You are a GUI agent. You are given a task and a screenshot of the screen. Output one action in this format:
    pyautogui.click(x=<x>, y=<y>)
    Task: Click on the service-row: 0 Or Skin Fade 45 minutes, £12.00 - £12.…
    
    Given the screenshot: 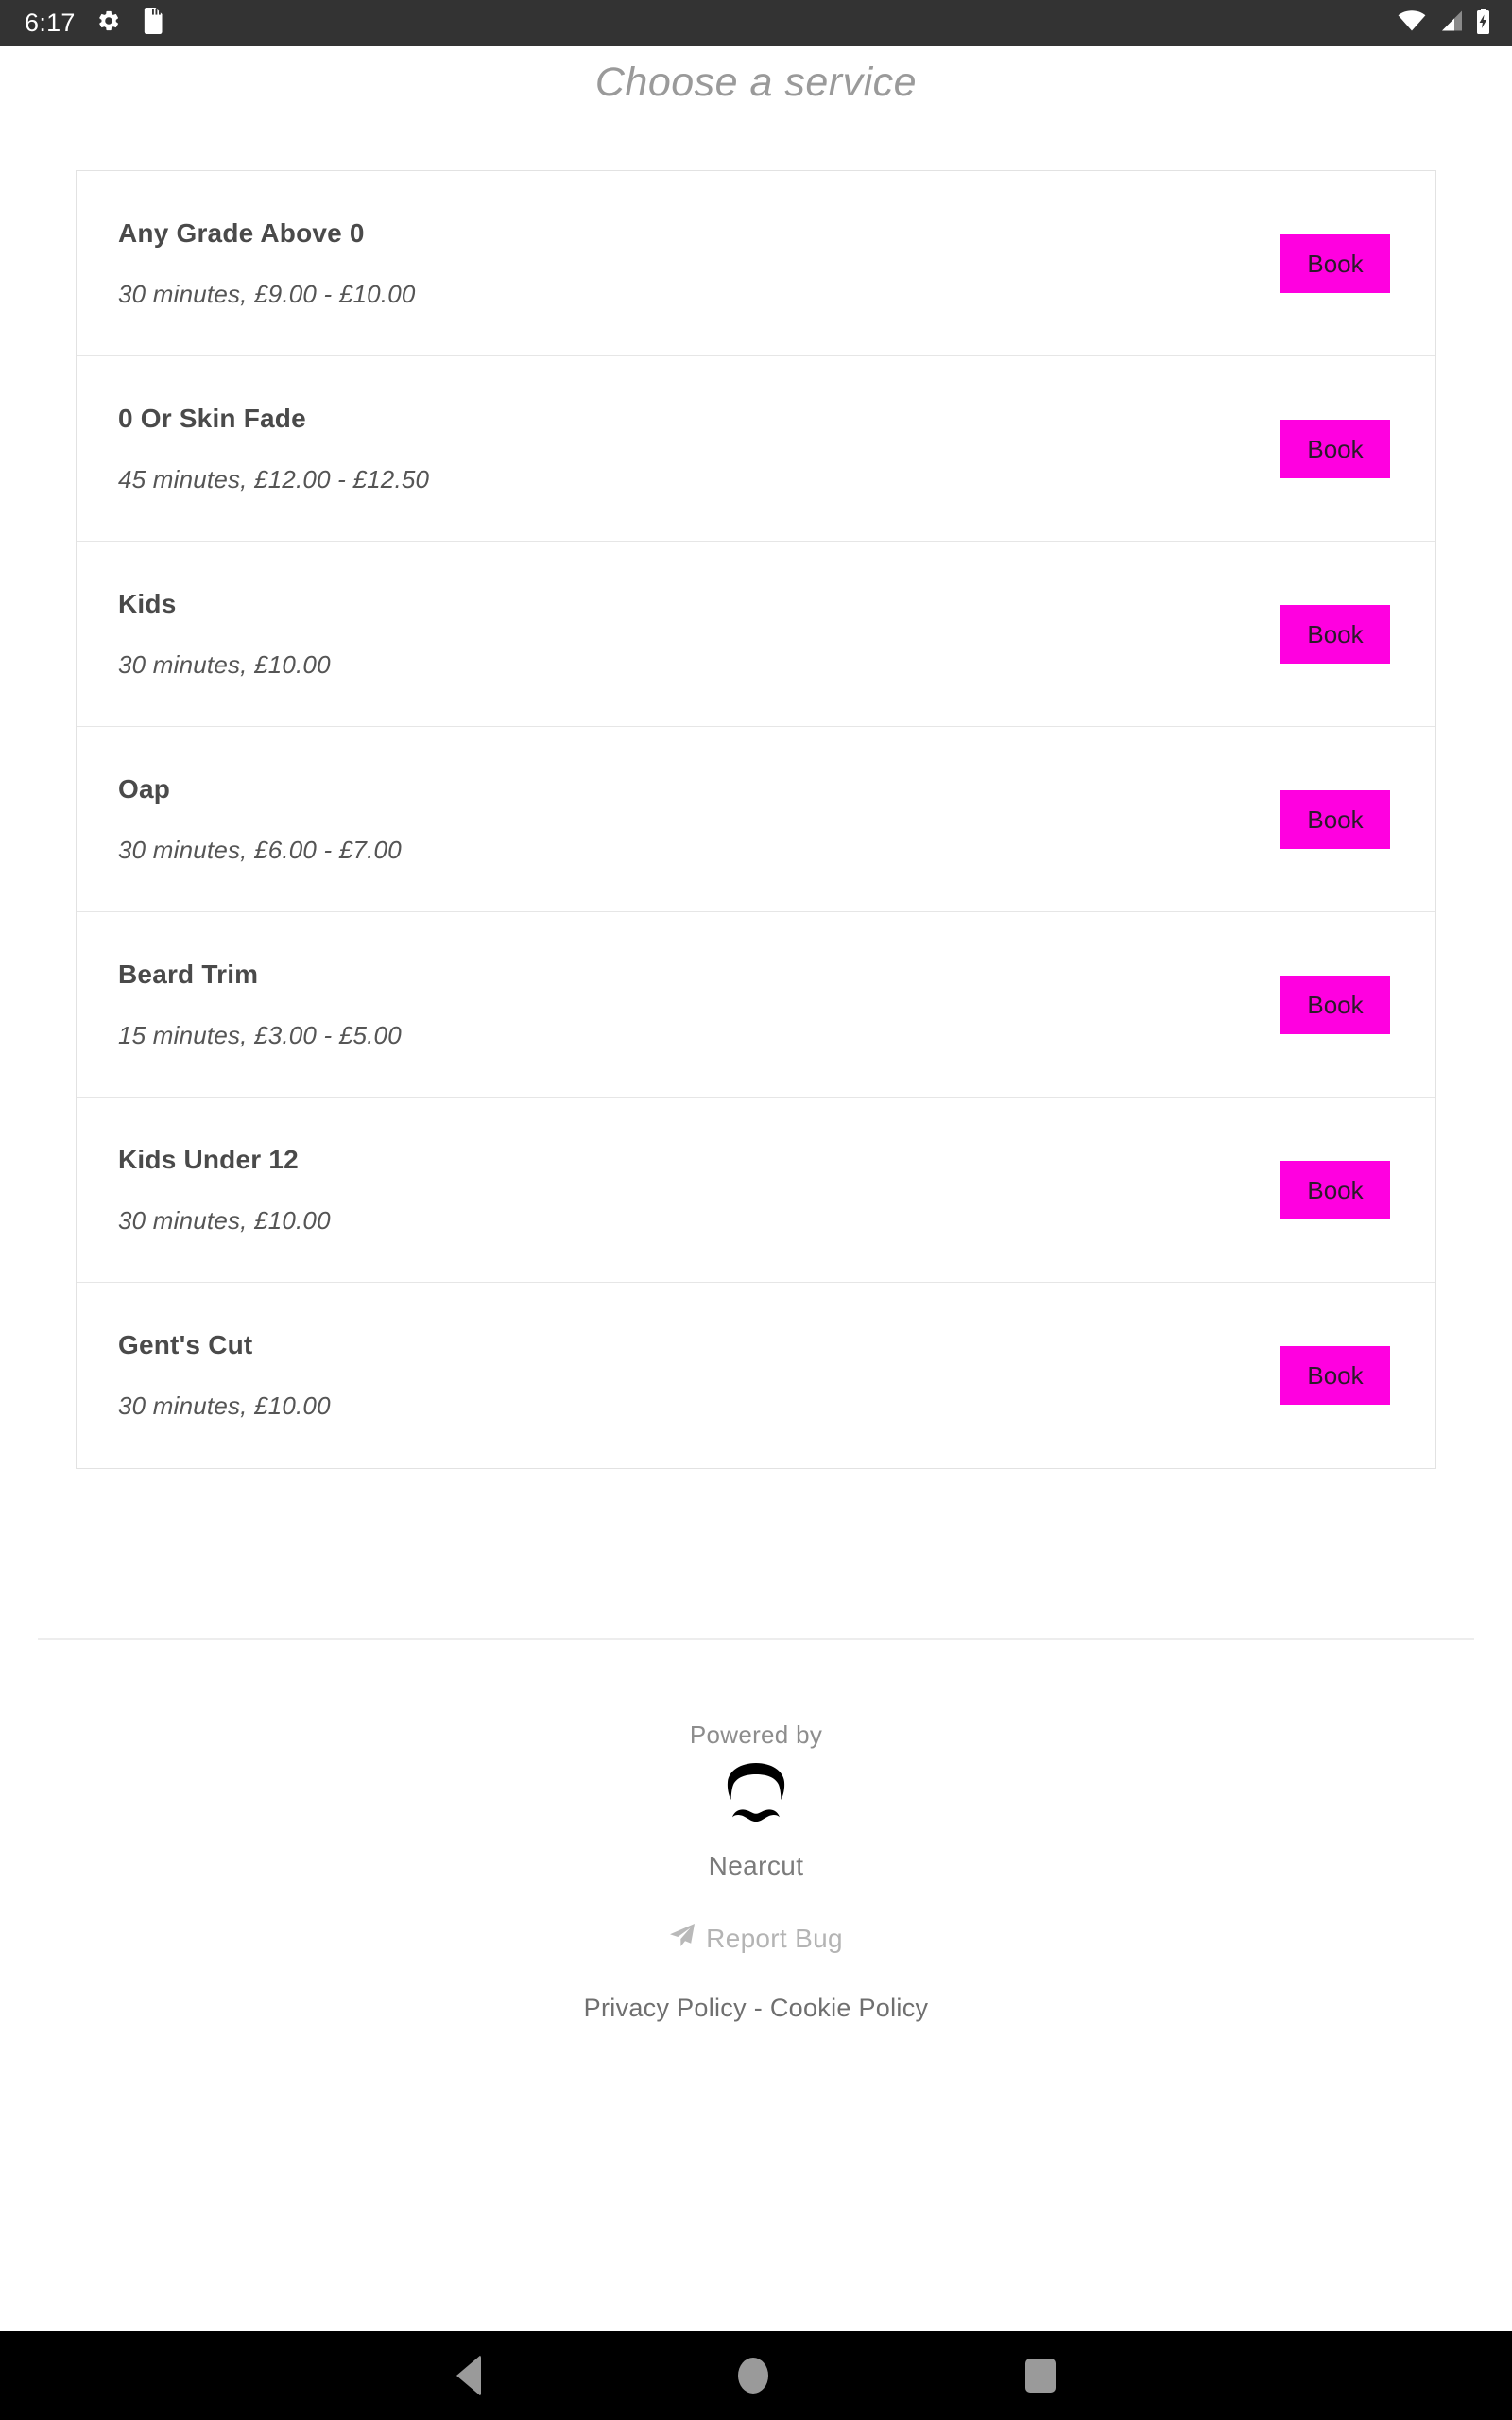 What is the action you would take?
    pyautogui.click(x=756, y=449)
    